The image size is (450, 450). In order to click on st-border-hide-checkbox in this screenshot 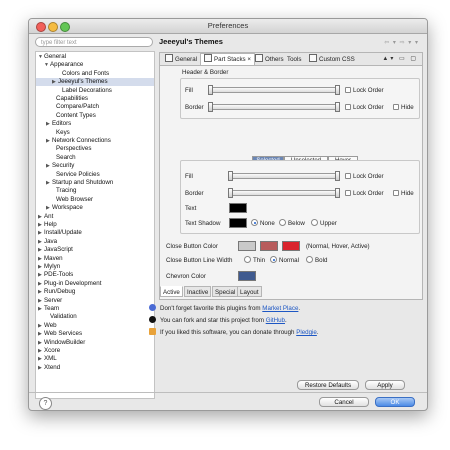, I will do `click(396, 193)`.